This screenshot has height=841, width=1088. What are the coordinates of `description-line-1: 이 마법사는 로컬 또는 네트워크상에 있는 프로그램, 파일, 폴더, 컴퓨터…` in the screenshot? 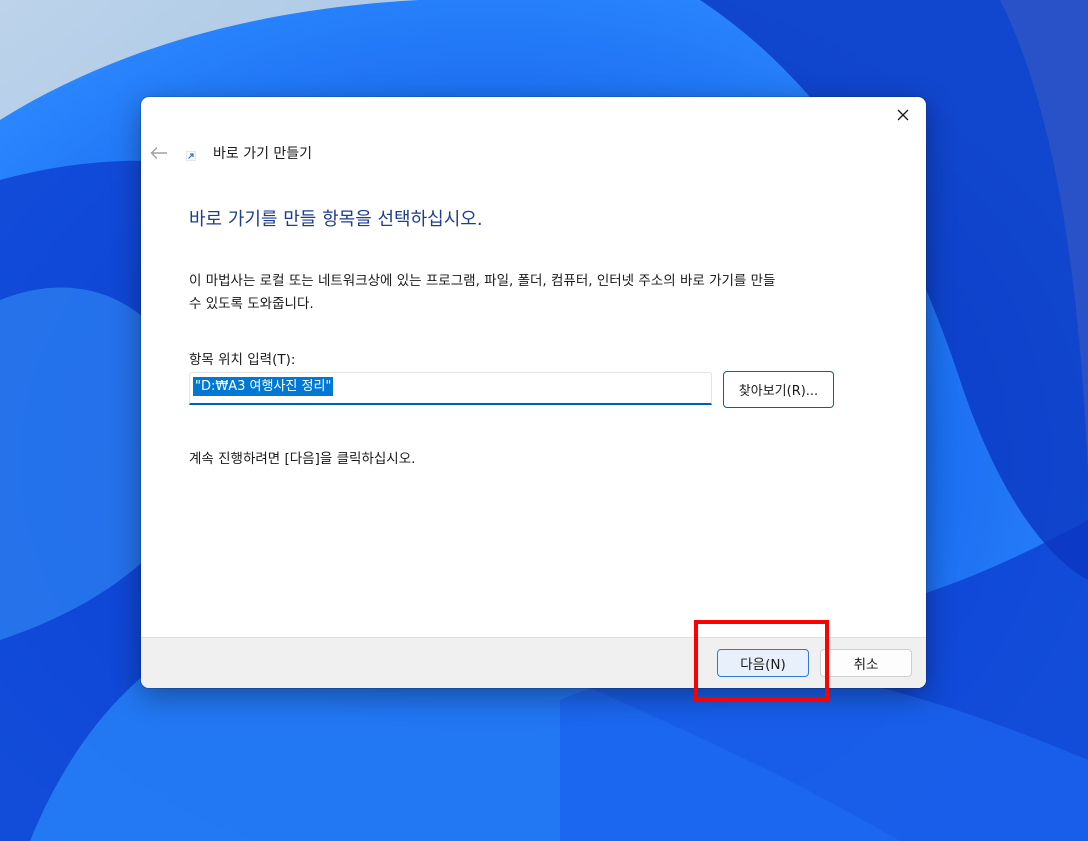 It's located at (482, 281).